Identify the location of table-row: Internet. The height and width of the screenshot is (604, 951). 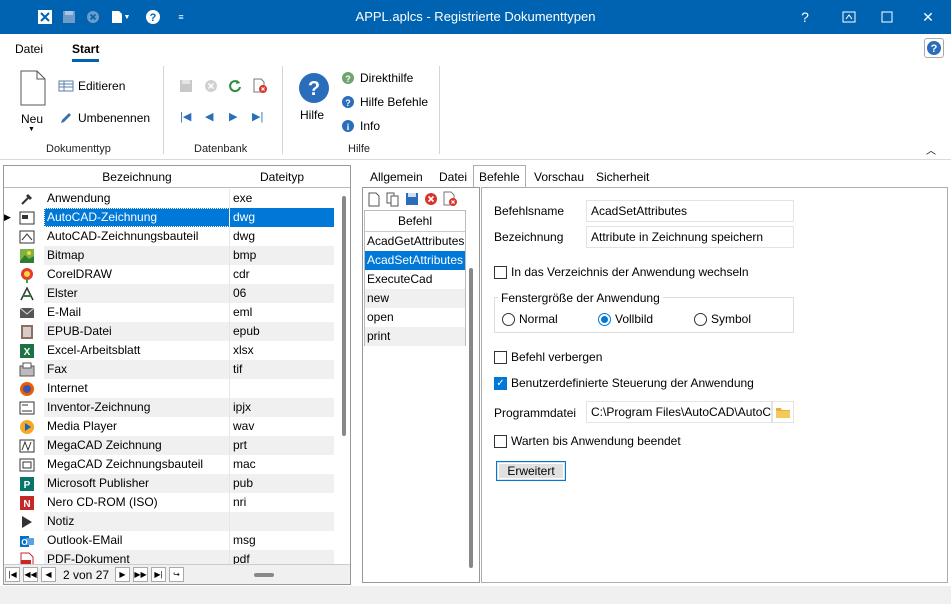
(169, 388).